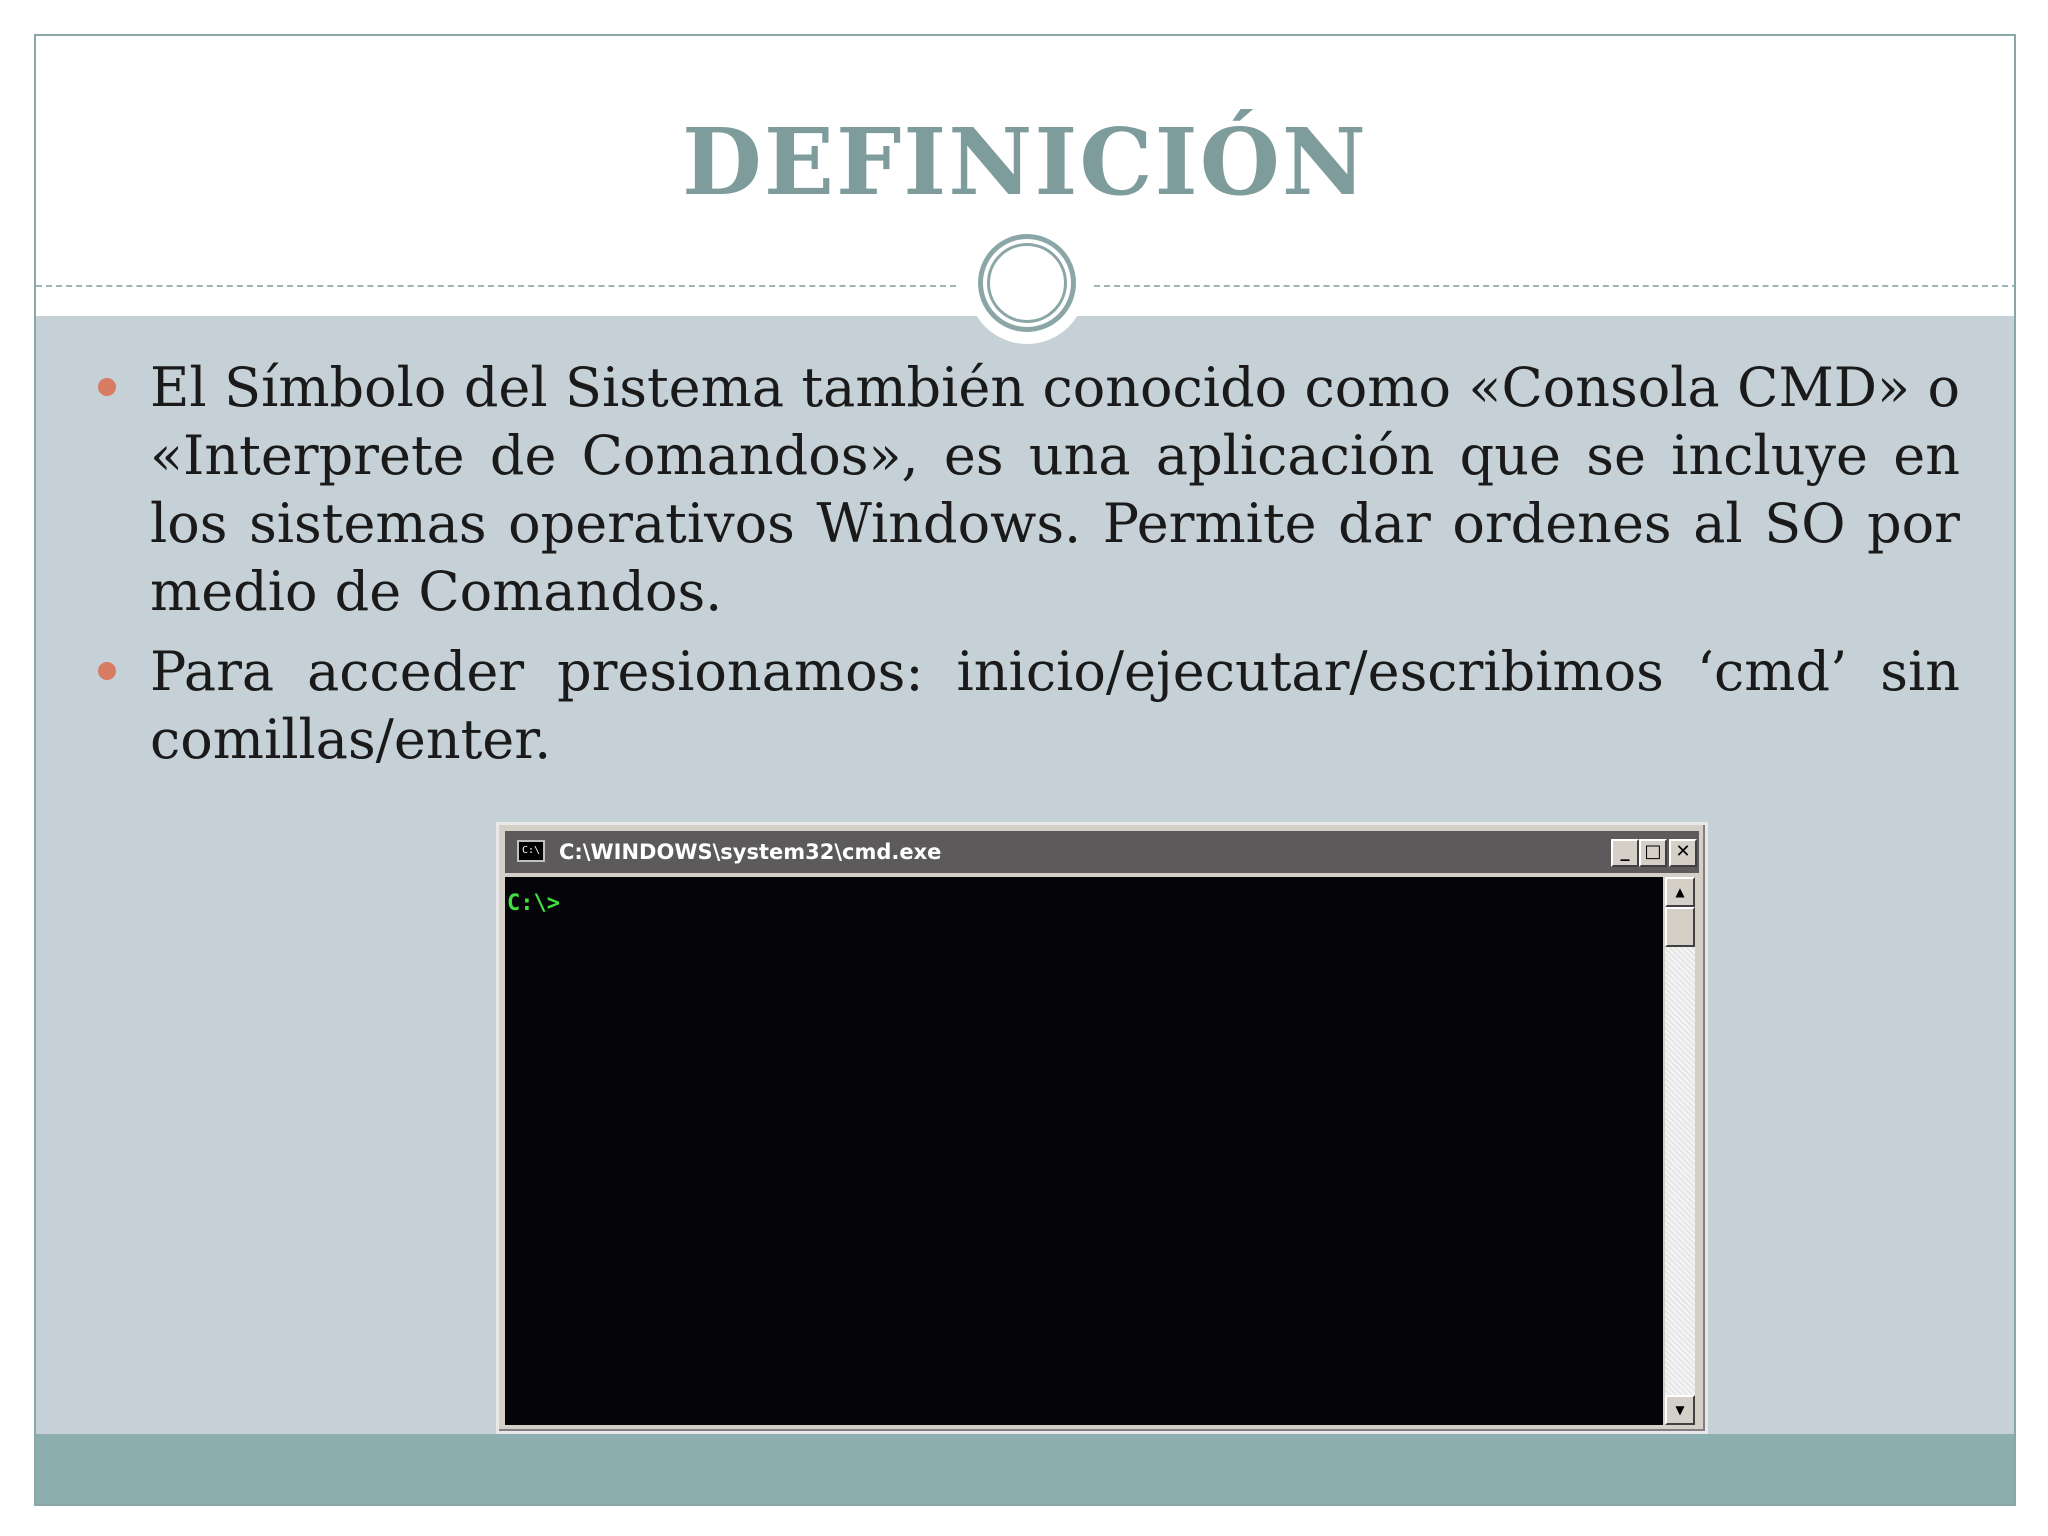 This screenshot has height=1536, width=2048. What do you see at coordinates (1625, 853) in the screenshot?
I see `minimize-button: _` at bounding box center [1625, 853].